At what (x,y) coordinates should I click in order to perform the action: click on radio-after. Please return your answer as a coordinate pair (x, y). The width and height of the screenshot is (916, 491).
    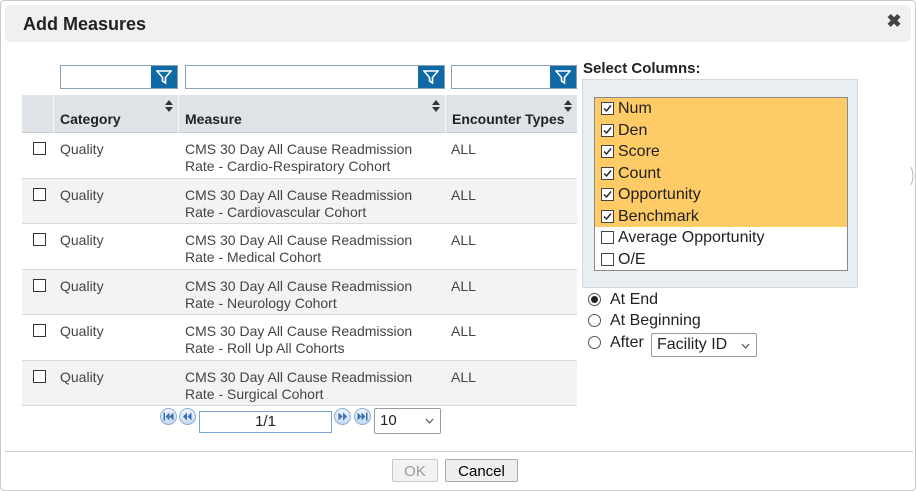
    Looking at the image, I should click on (594, 342).